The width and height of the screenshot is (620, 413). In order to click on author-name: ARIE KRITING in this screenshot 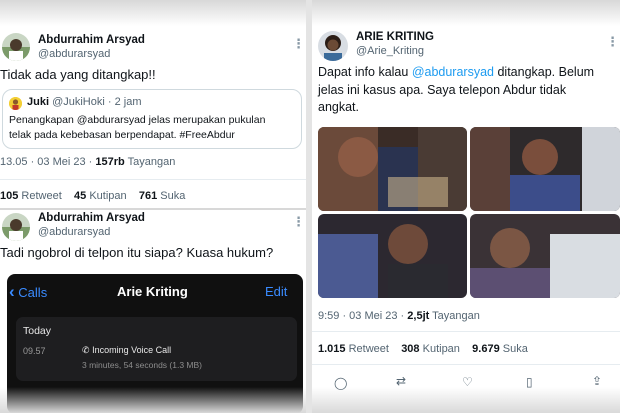, I will do `click(395, 37)`.